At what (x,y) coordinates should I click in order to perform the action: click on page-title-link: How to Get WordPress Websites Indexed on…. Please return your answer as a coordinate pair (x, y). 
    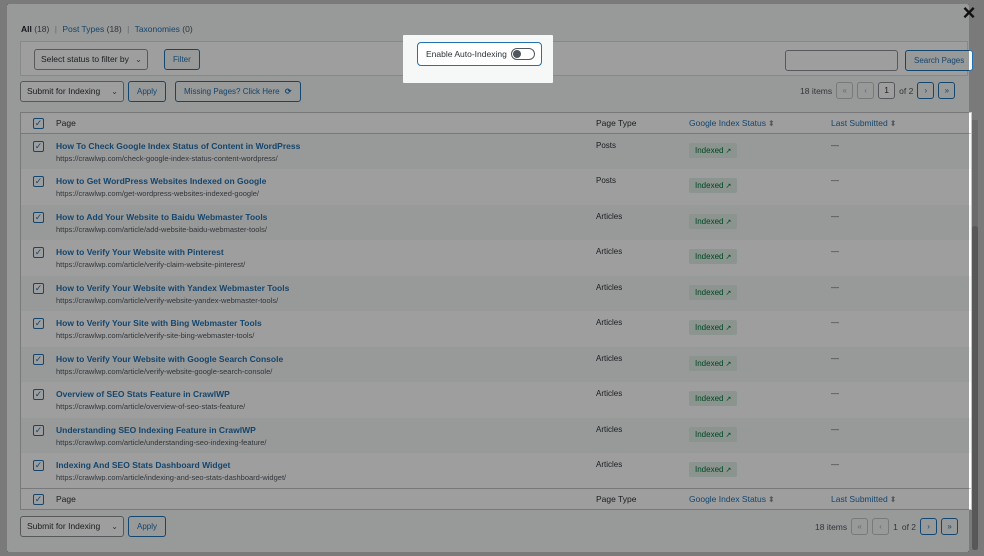
    Looking at the image, I should click on (320, 181).